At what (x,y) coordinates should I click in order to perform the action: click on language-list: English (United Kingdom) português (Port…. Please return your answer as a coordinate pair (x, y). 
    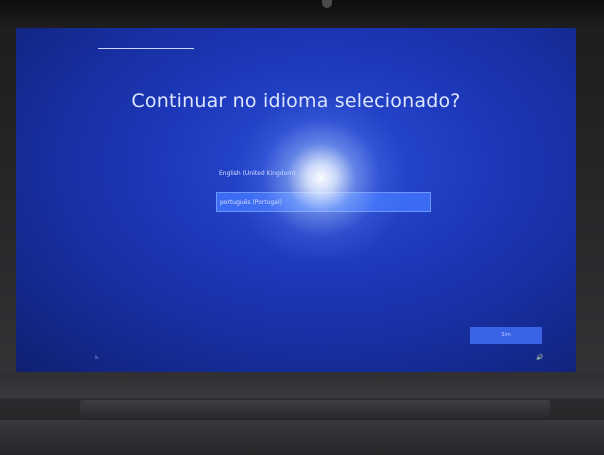
    Looking at the image, I should click on (323, 188).